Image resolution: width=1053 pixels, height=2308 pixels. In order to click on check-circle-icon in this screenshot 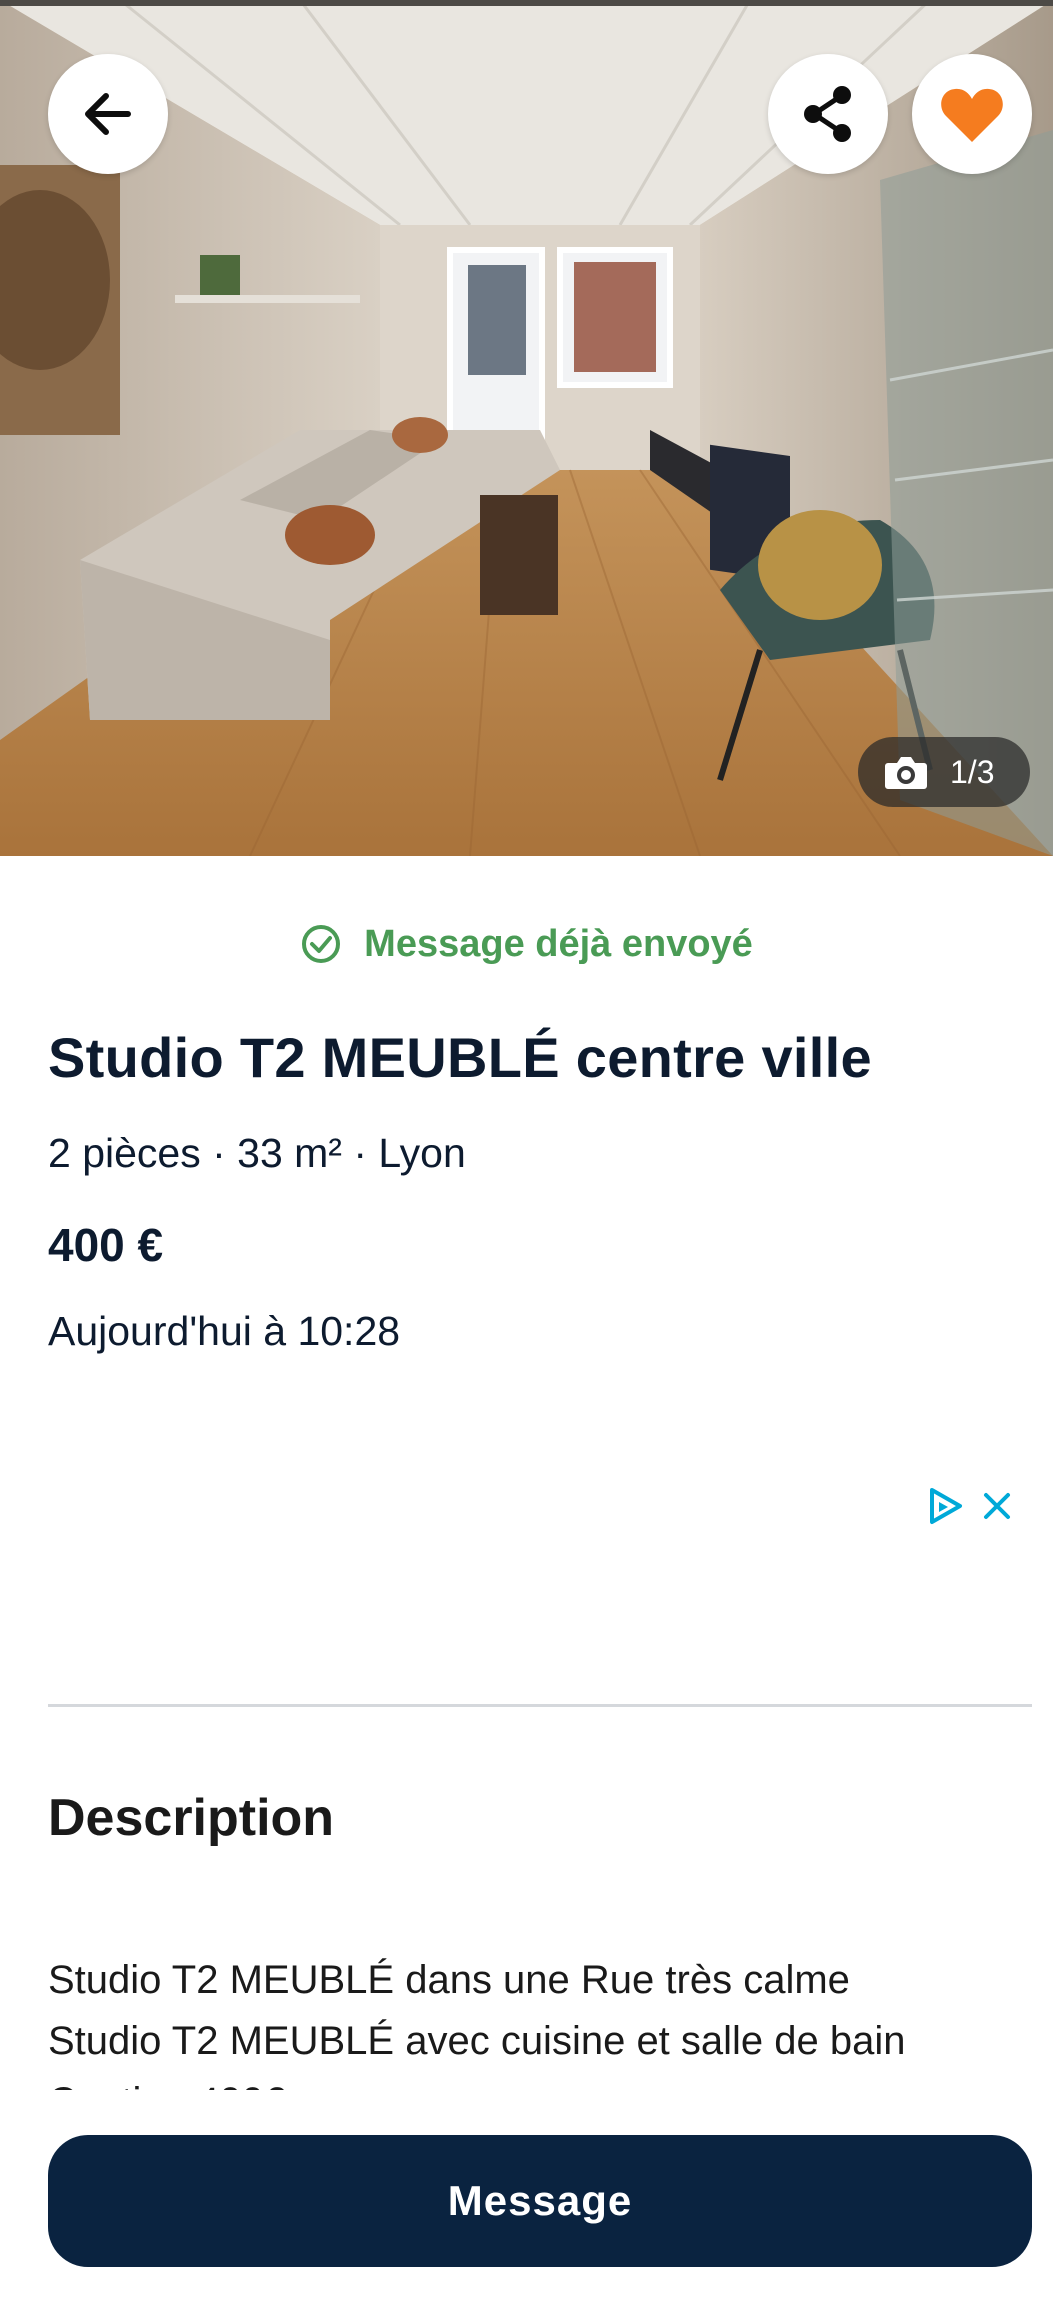, I will do `click(321, 944)`.